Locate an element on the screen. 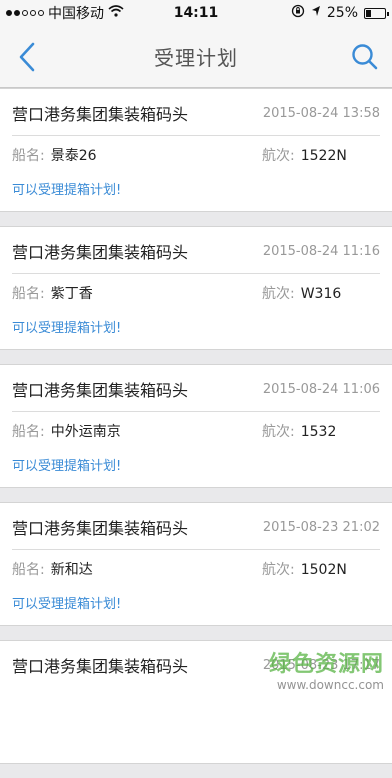 This screenshot has height=778, width=392. back-button is located at coordinates (29, 57).